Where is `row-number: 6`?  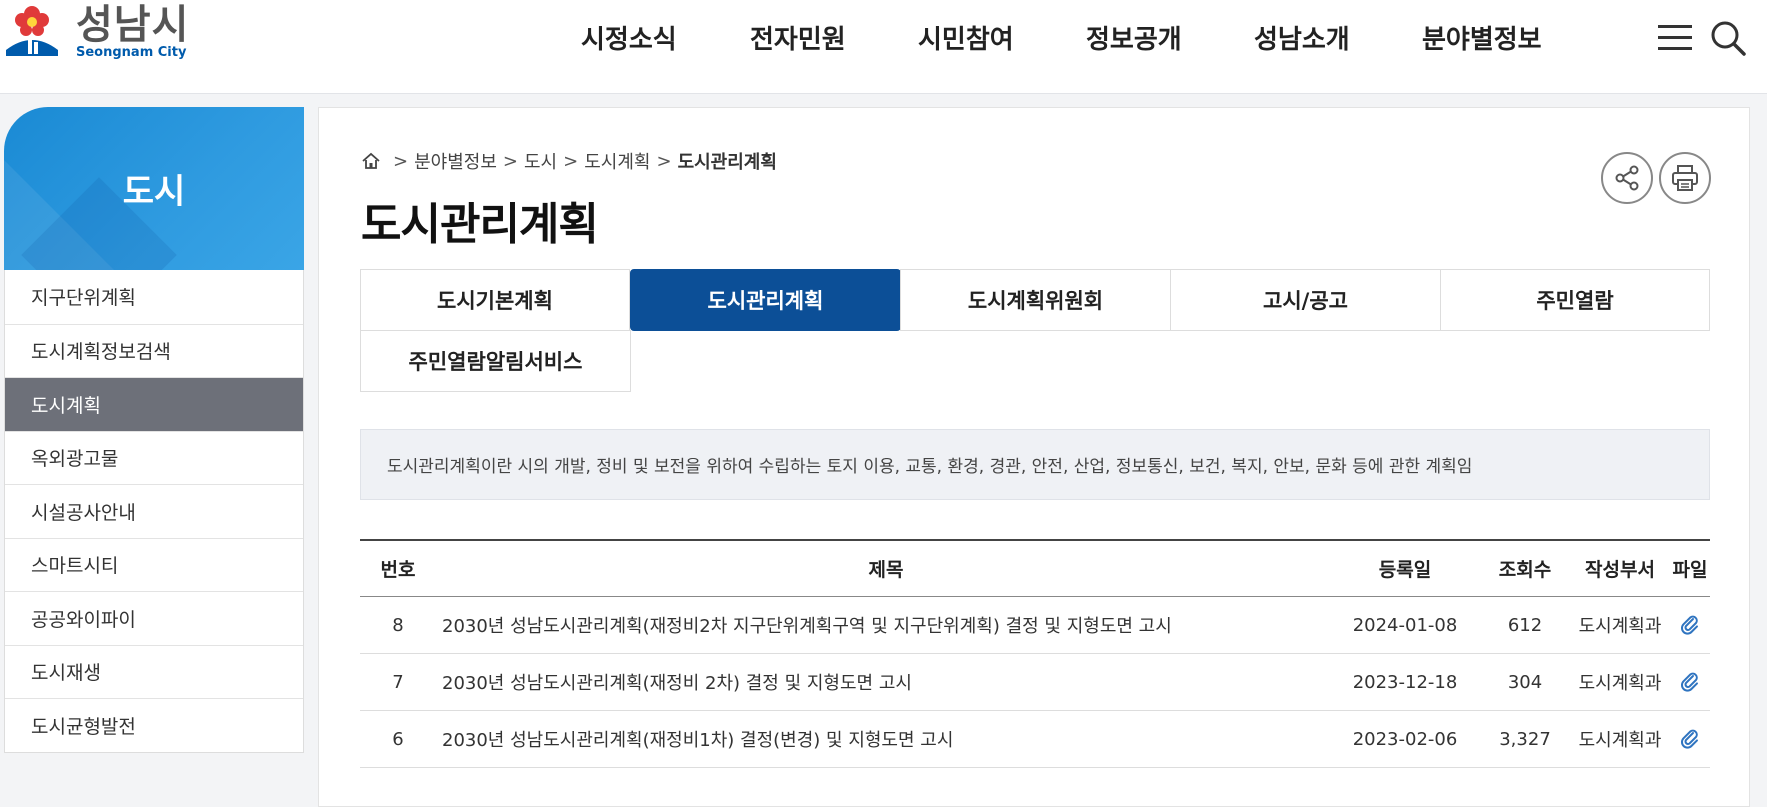
row-number: 6 is located at coordinates (398, 739).